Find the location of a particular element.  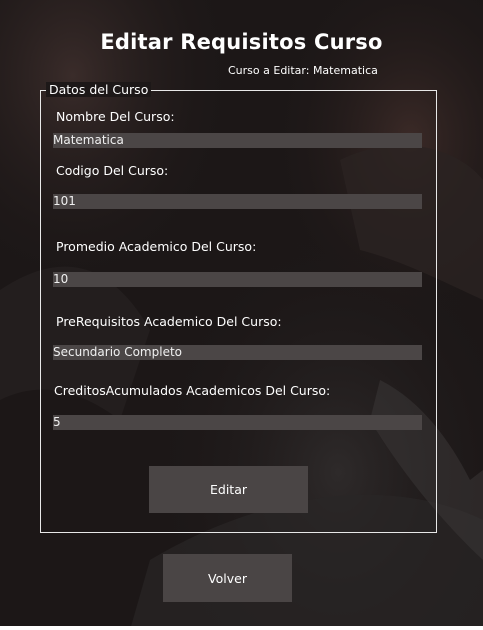

prerequisites-label: PreRequisitos Academico Del Curso: is located at coordinates (169, 321).